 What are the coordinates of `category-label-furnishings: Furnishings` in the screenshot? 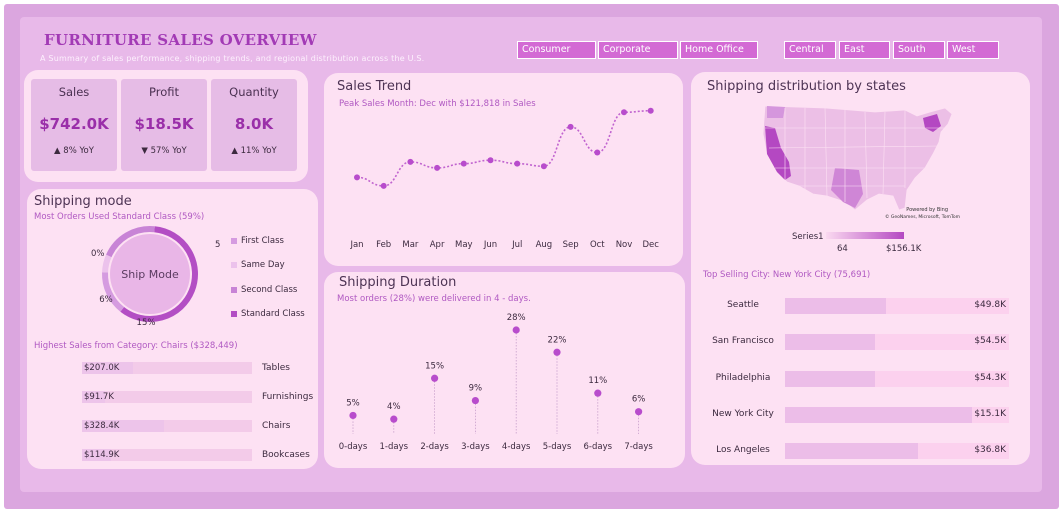 It's located at (288, 397).